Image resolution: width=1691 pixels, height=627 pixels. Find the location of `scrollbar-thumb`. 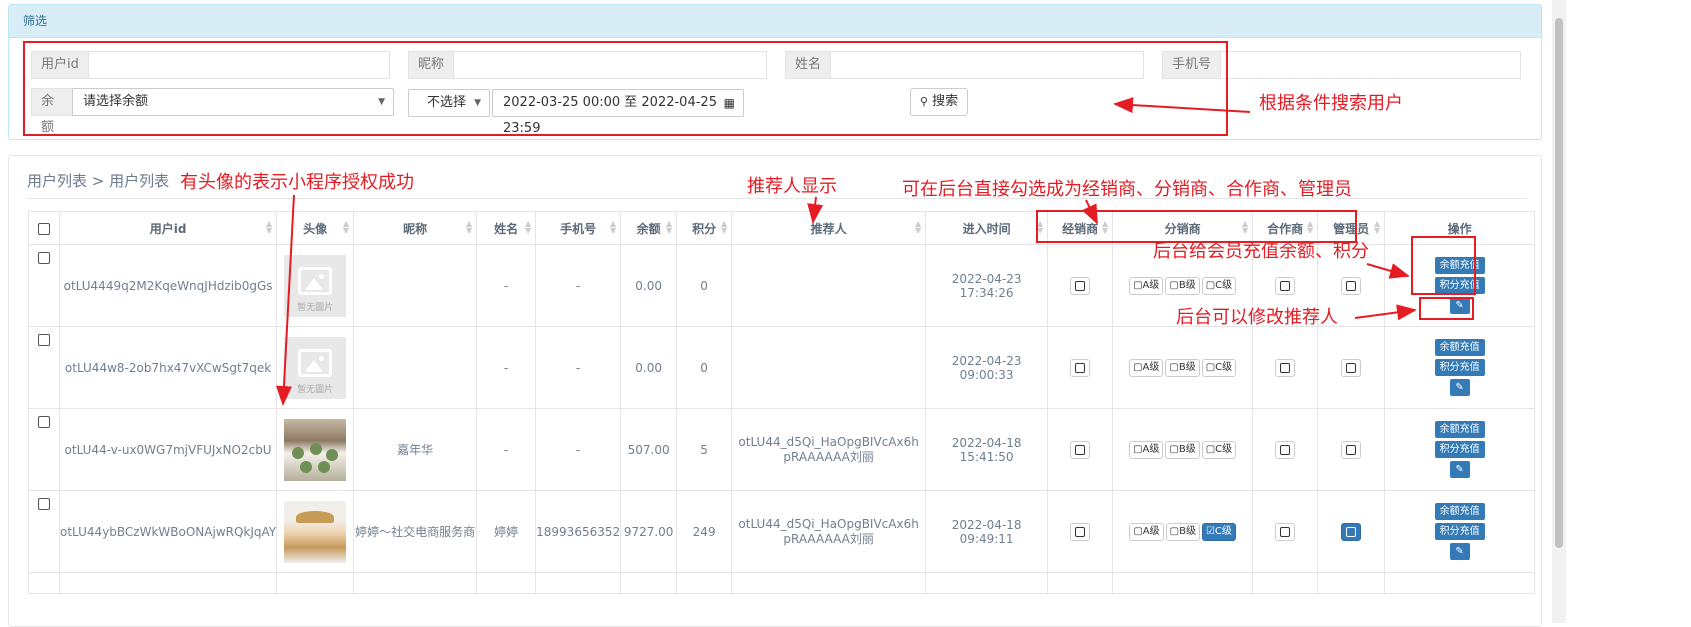

scrollbar-thumb is located at coordinates (1559, 283).